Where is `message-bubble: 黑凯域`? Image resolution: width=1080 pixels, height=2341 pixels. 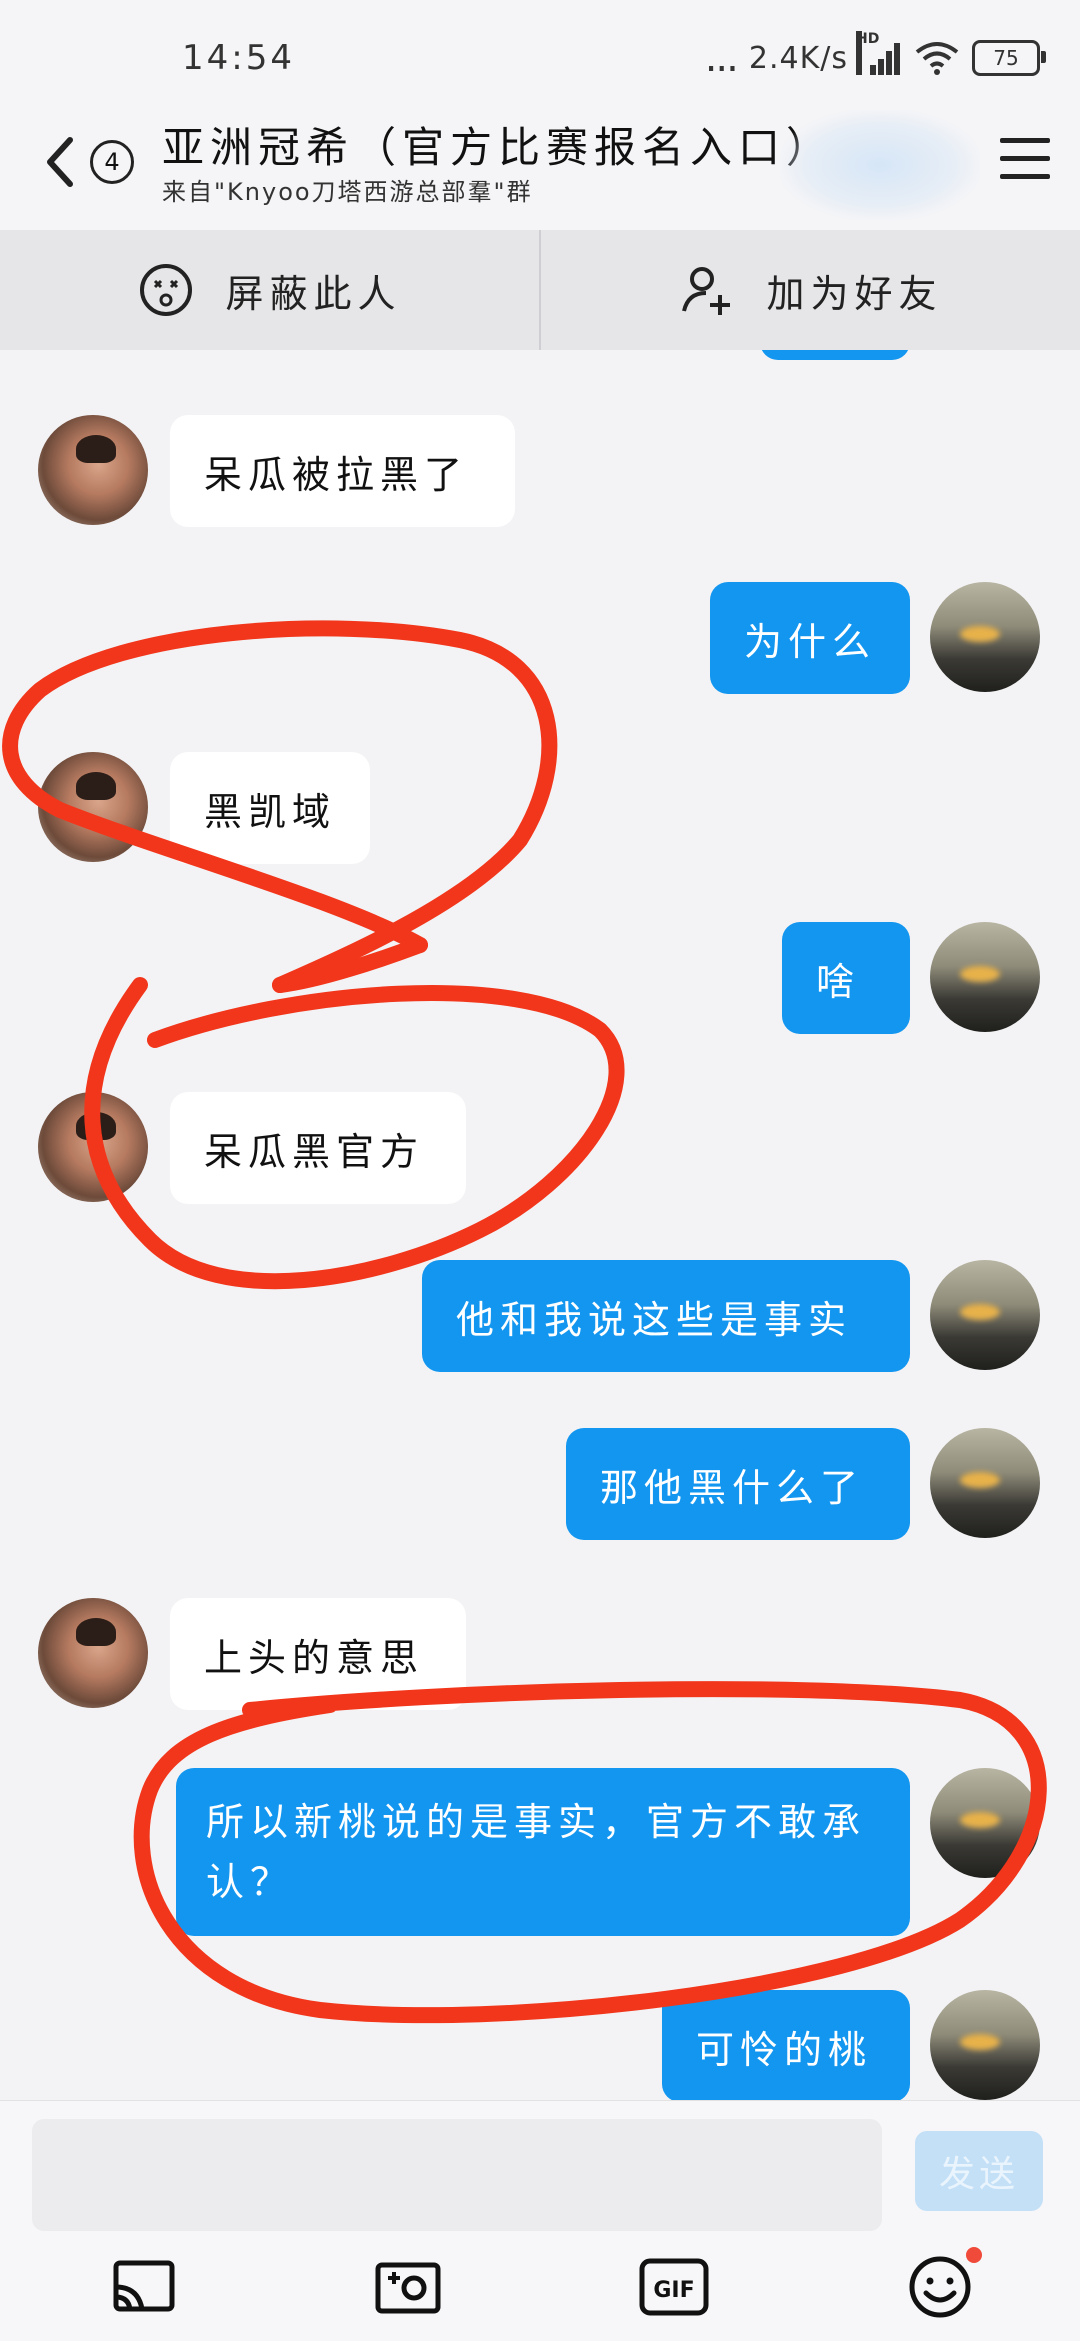 message-bubble: 黑凯域 is located at coordinates (270, 808).